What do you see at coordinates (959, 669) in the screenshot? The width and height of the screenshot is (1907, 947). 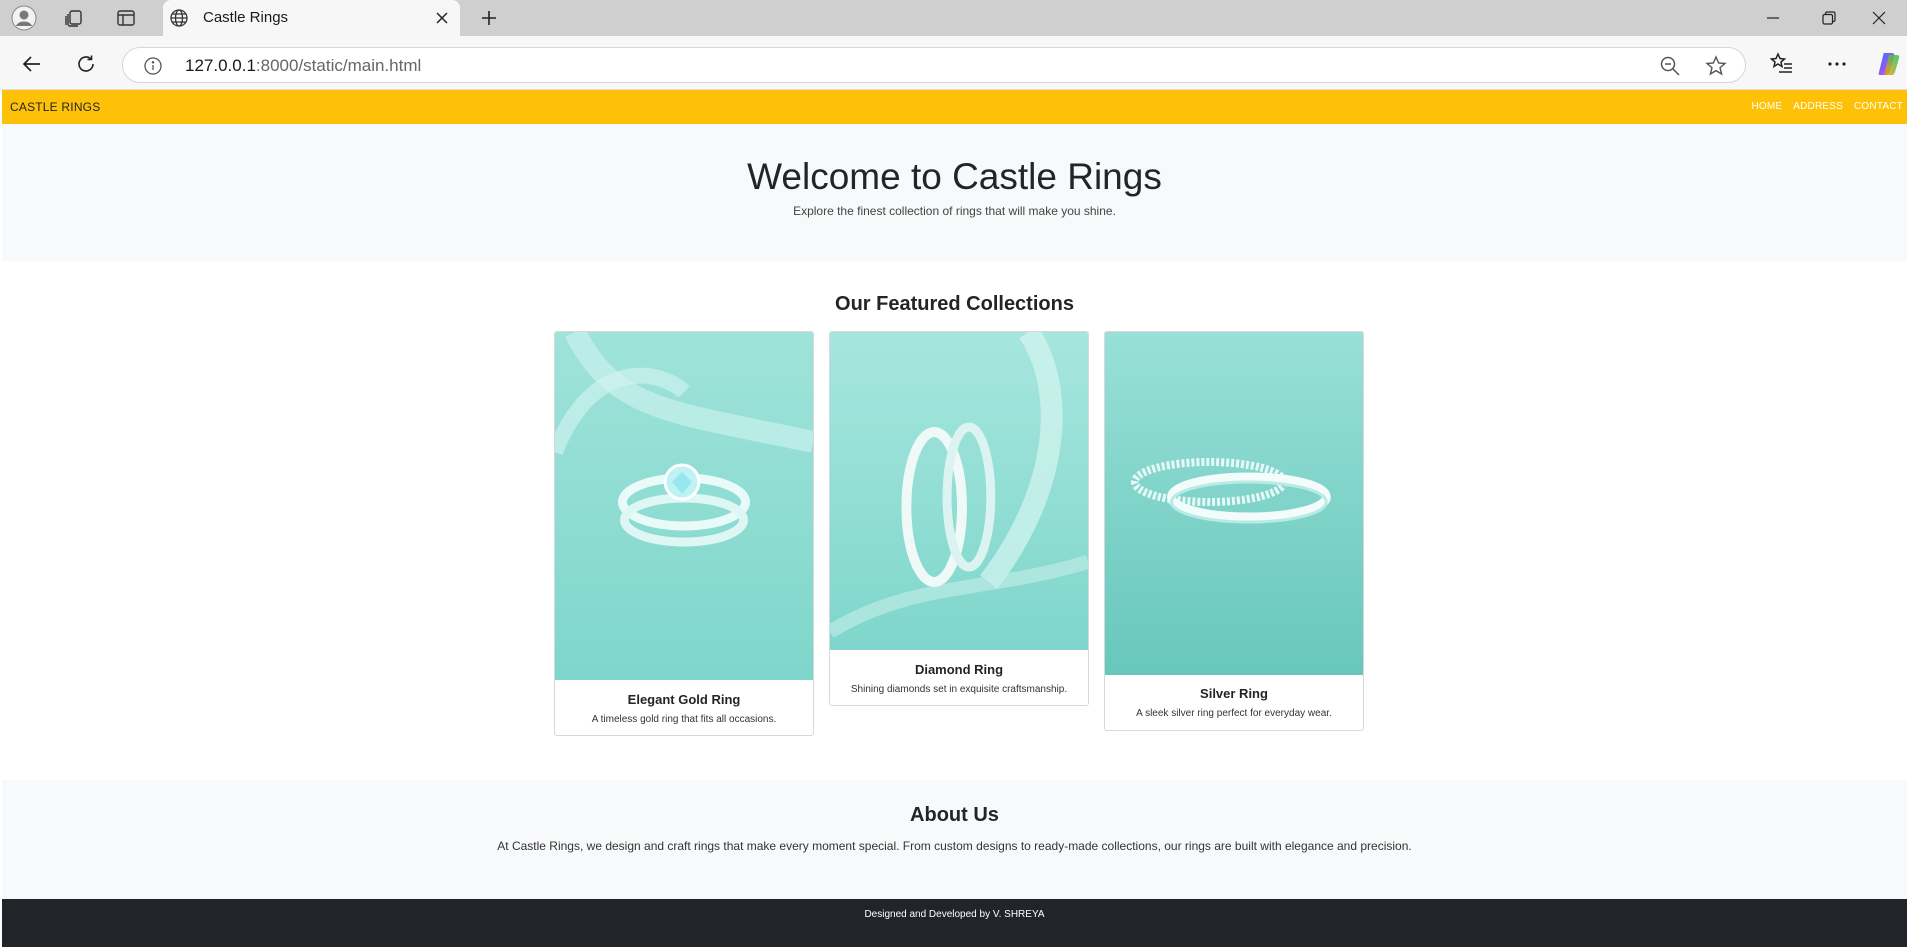 I see `card-title: Diamond Ring` at bounding box center [959, 669].